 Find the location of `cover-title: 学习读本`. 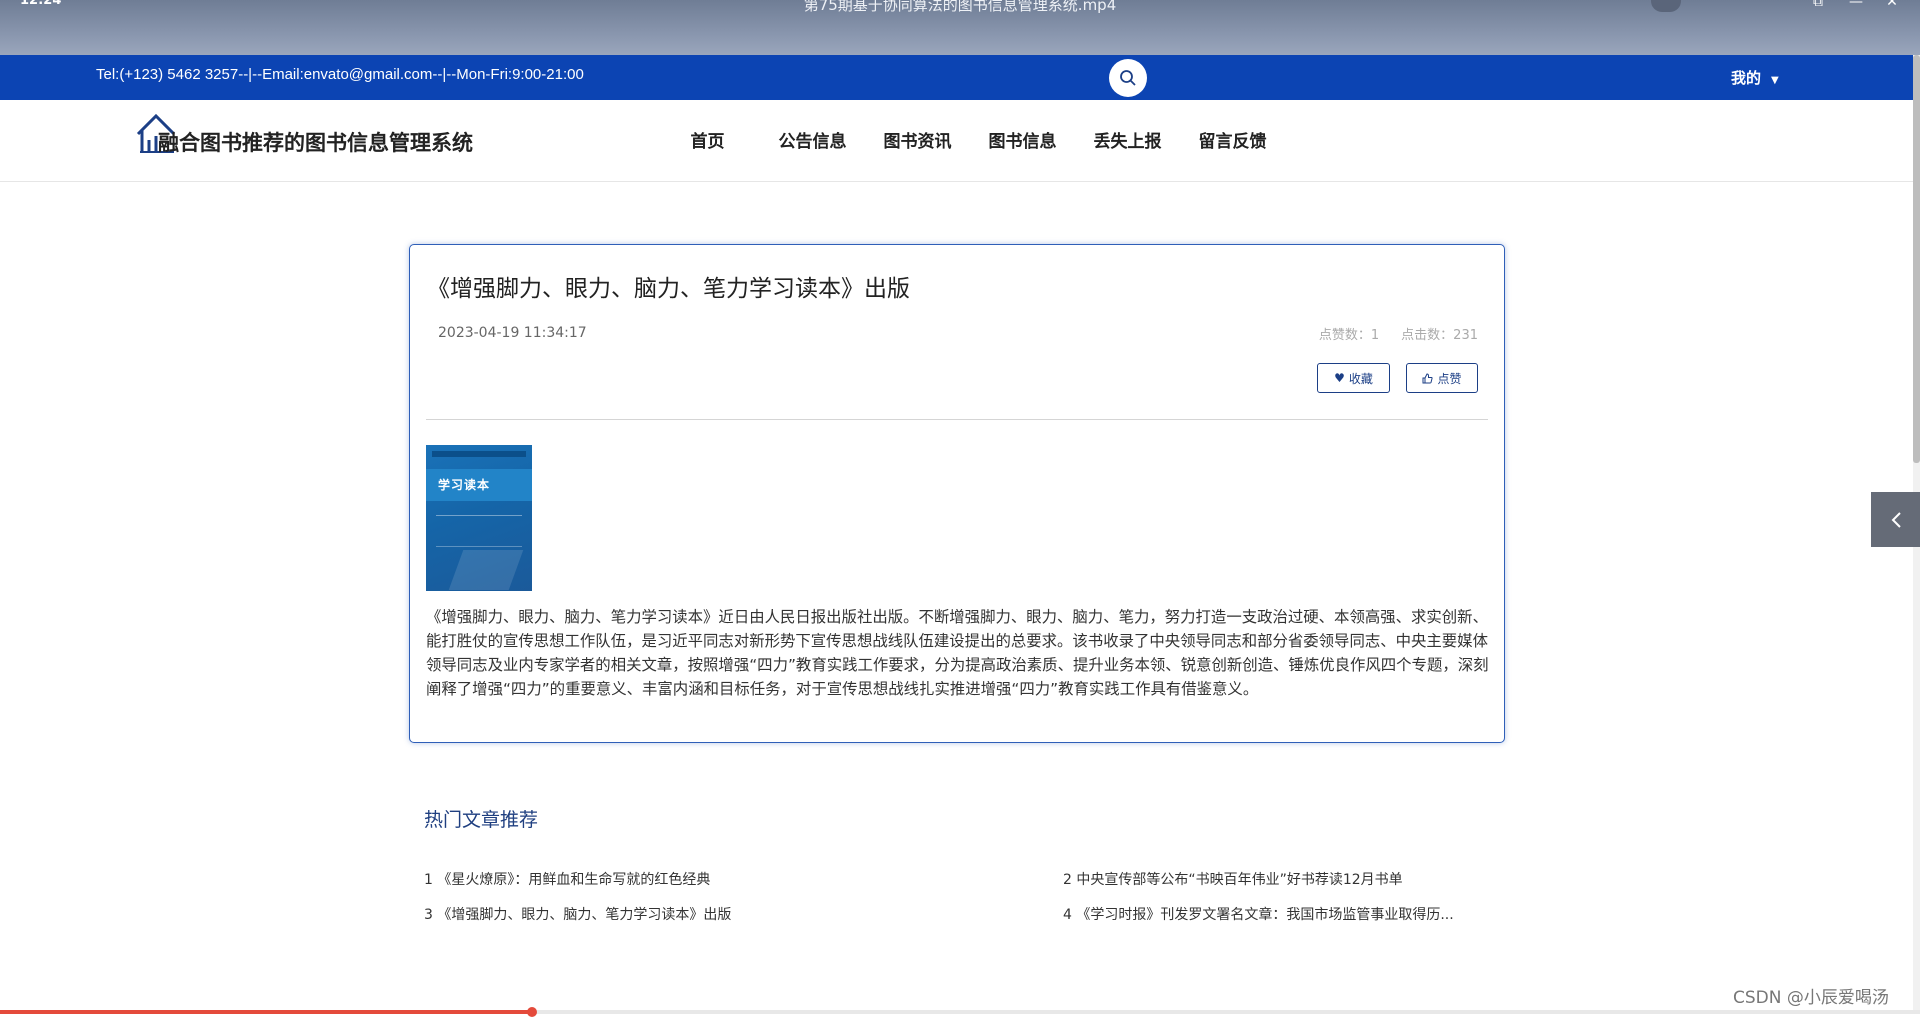

cover-title: 学习读本 is located at coordinates (464, 485).